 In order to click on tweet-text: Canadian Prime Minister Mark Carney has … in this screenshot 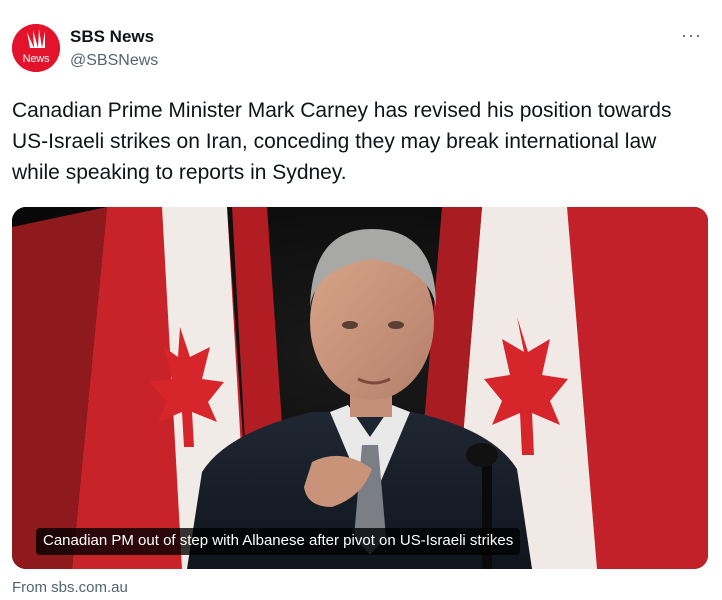, I will do `click(342, 141)`.